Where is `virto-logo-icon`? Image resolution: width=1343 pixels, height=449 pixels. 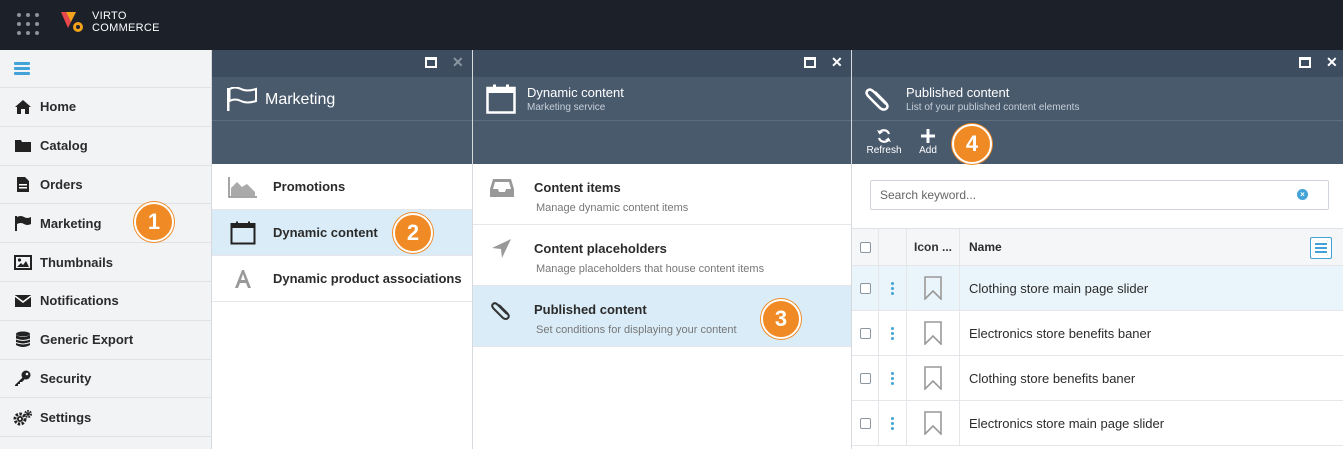 virto-logo-icon is located at coordinates (73, 22).